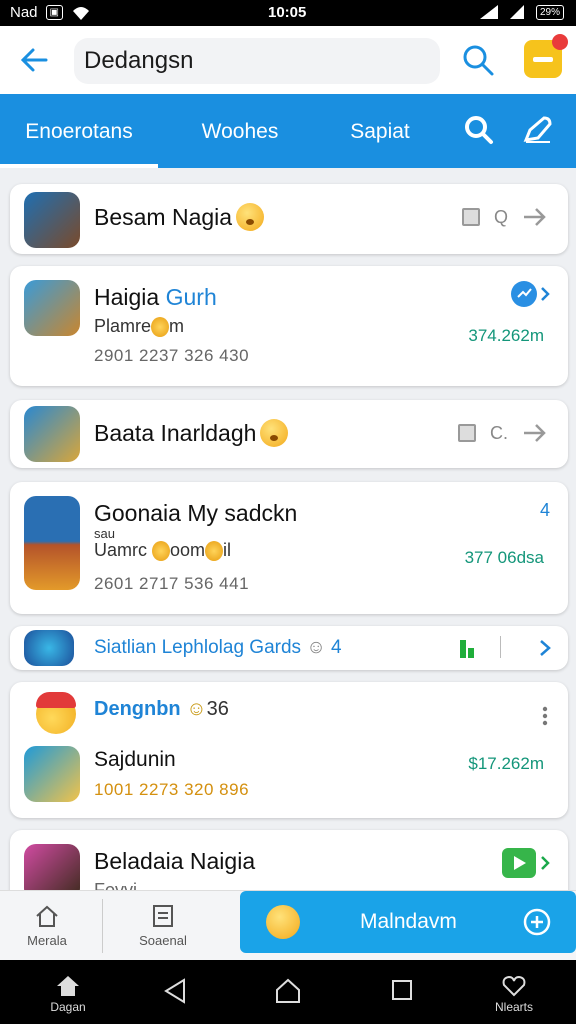  I want to click on battery-level: 29%, so click(549, 12).